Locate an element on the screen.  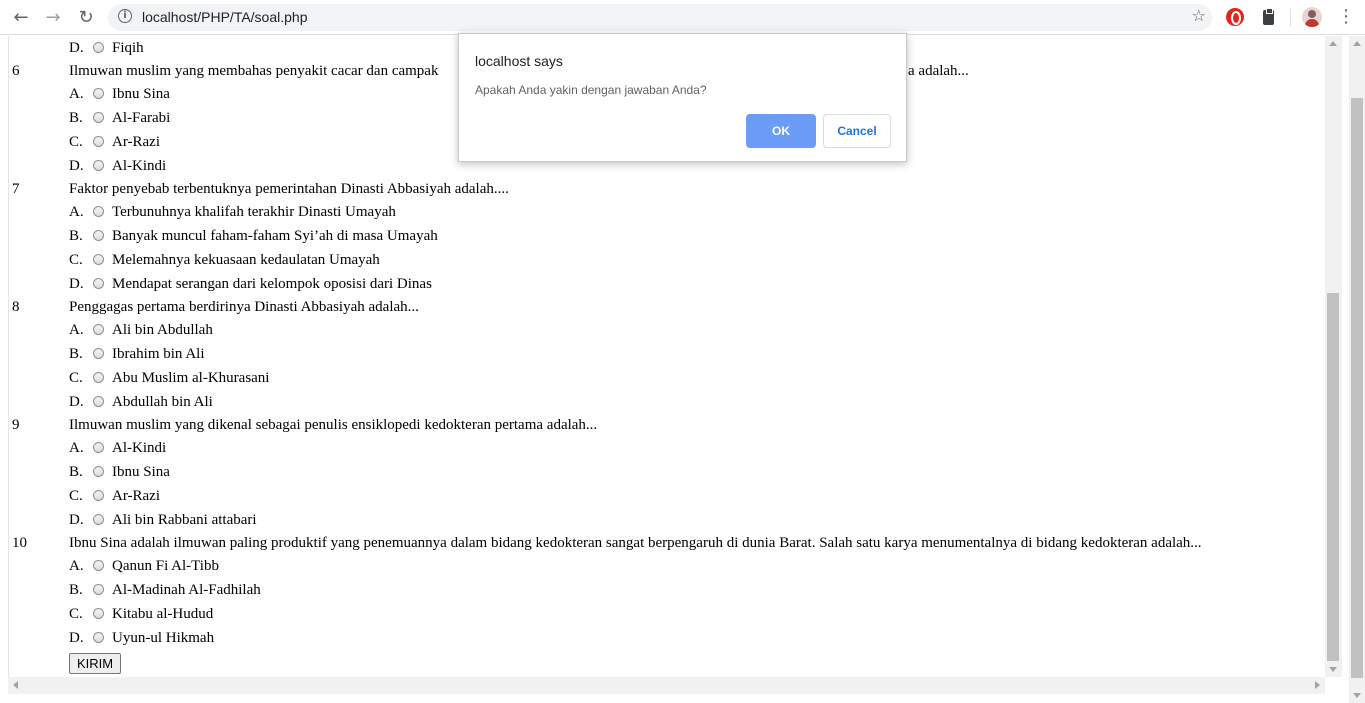
page-vertical-scrollbar is located at coordinates (1357, 369).